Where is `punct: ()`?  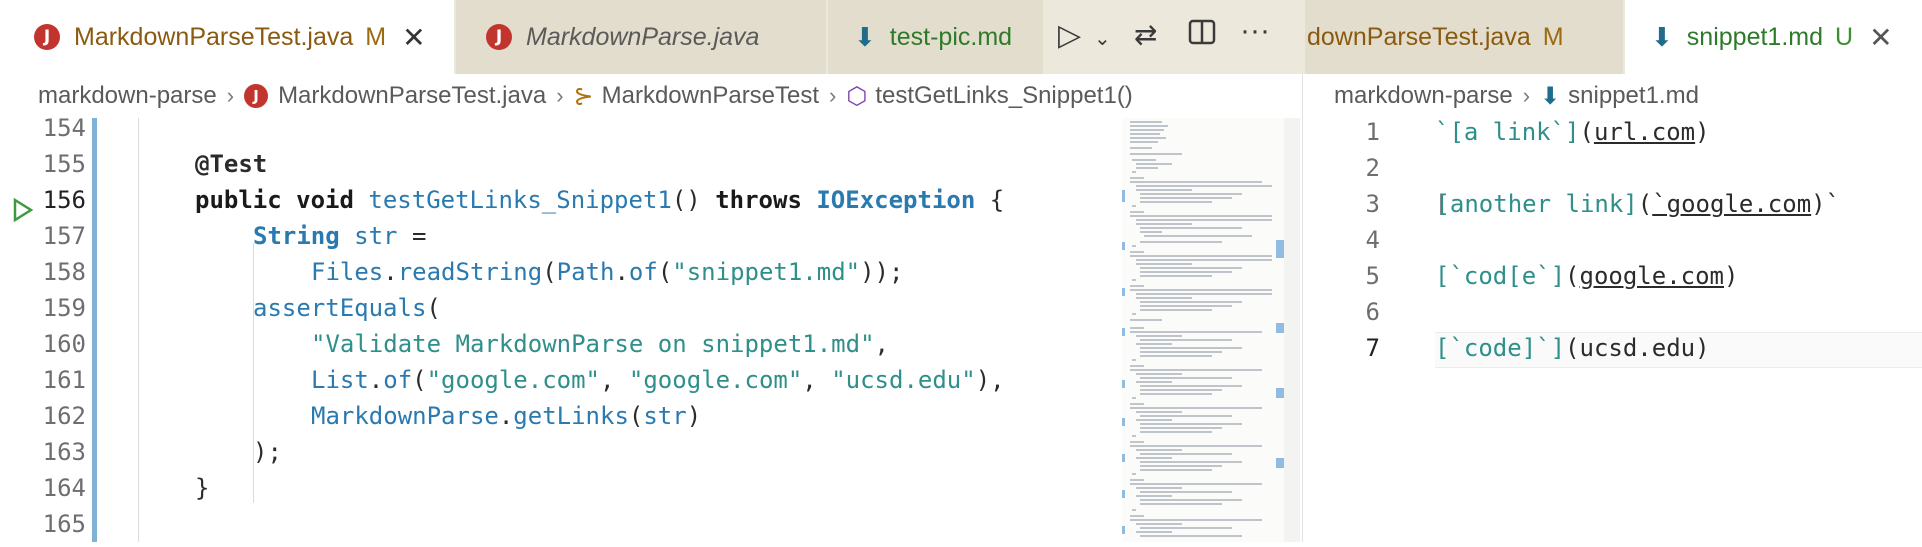
punct: () is located at coordinates (686, 200).